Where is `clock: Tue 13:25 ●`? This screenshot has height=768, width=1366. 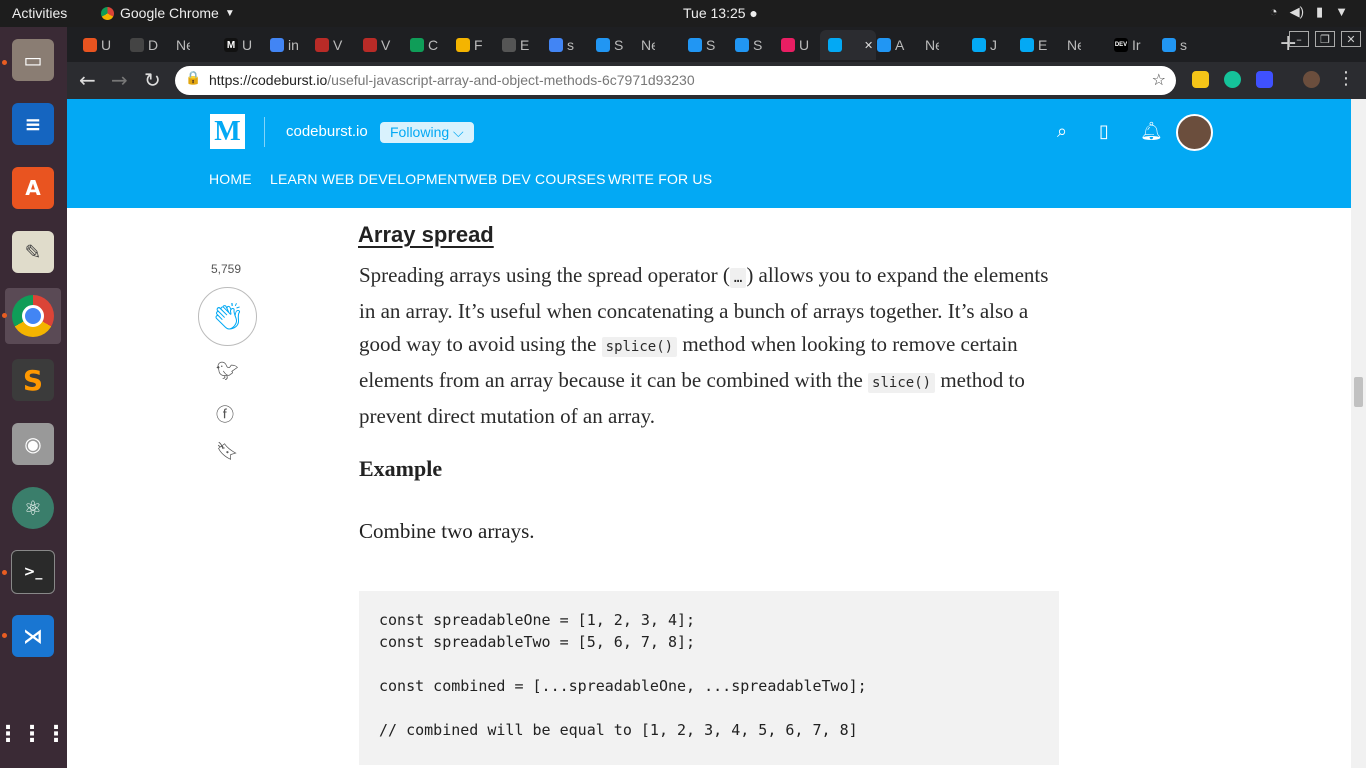
clock: Tue 13:25 ● is located at coordinates (720, 13).